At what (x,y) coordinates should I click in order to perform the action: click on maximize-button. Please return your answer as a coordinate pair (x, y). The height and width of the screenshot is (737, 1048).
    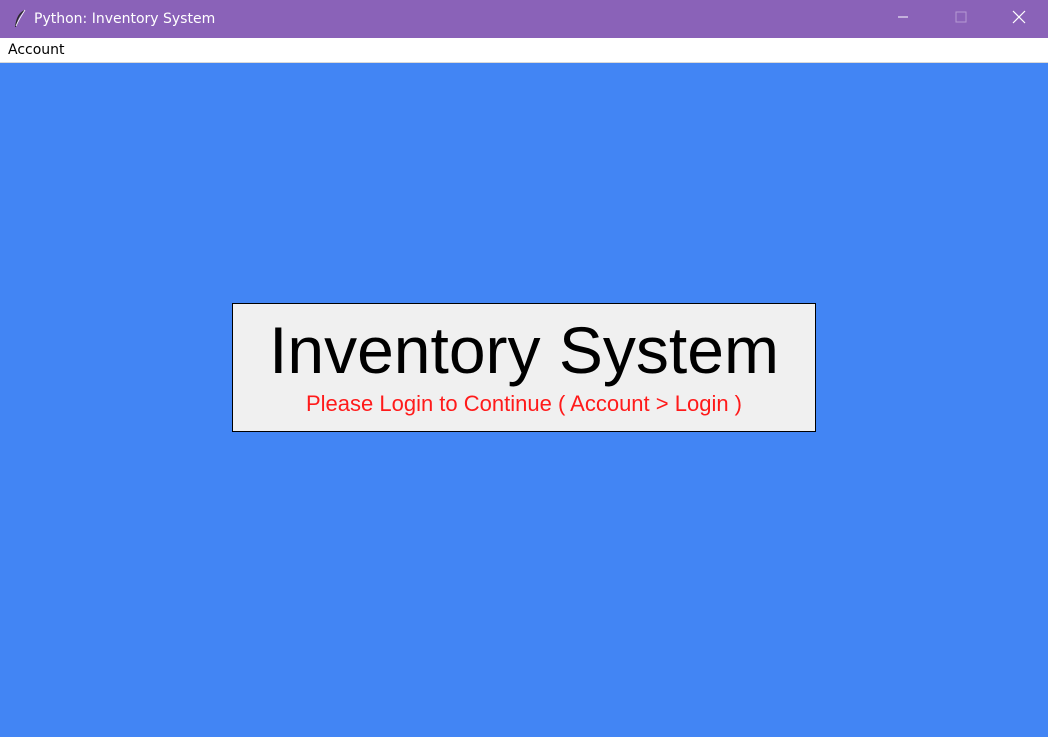
    Looking at the image, I should click on (961, 19).